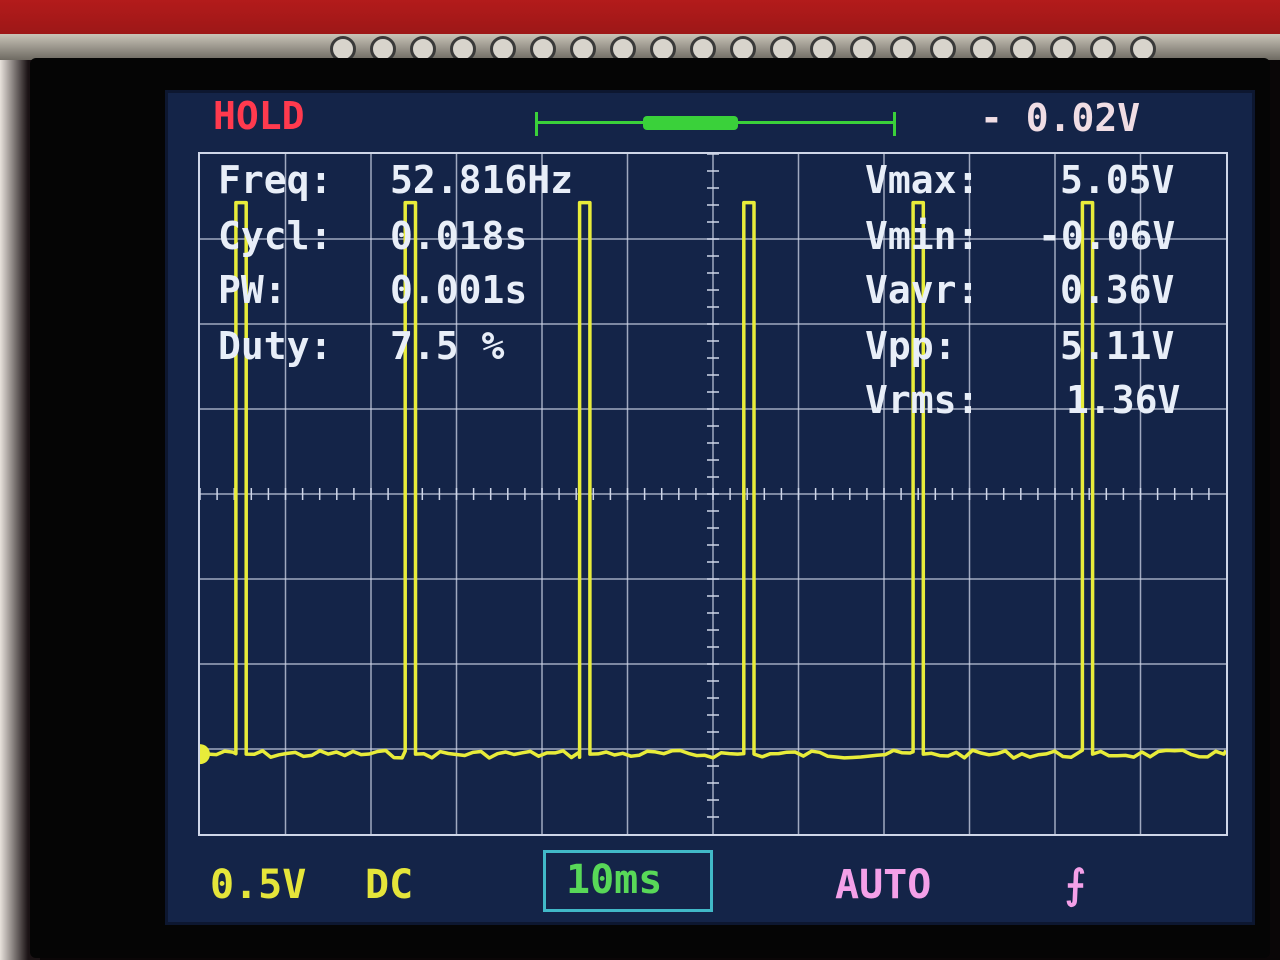 This screenshot has height=960, width=1280. Describe the element at coordinates (1117, 346) in the screenshot. I see `vpp-value: 5.11V` at that location.